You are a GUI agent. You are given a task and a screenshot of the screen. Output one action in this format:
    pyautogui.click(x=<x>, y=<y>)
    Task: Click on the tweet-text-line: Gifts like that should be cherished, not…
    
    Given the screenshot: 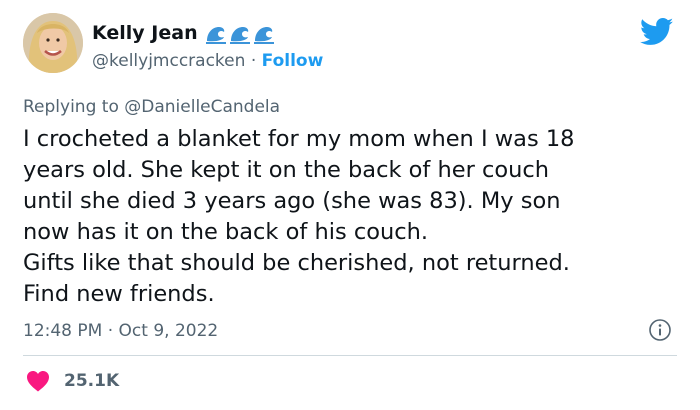 What is the action you would take?
    pyautogui.click(x=296, y=263)
    